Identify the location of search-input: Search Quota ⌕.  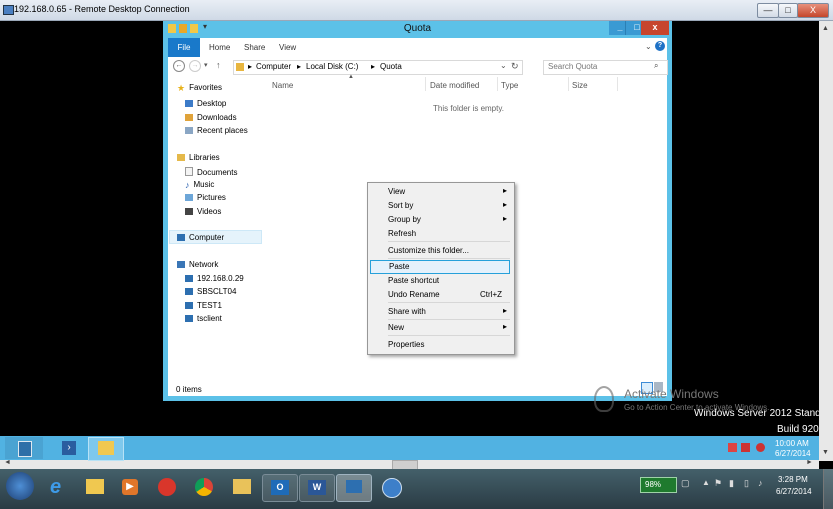
(605, 67).